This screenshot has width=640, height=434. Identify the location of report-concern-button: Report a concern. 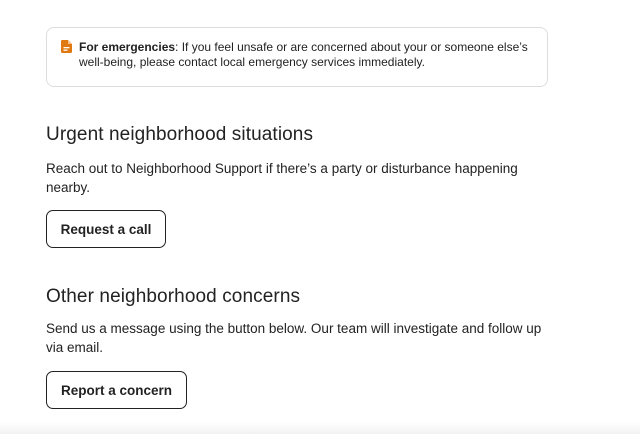
(116, 390).